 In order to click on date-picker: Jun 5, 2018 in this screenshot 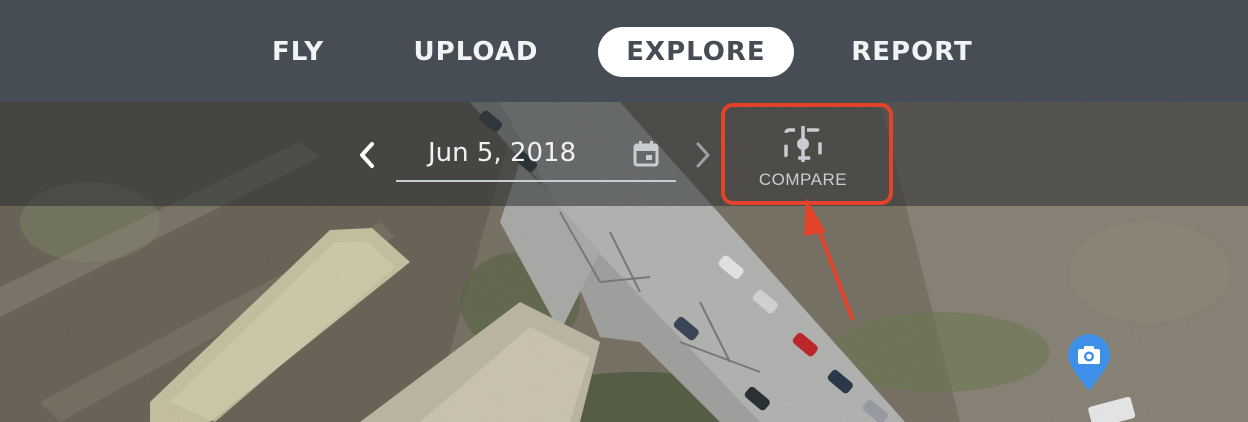, I will do `click(536, 158)`.